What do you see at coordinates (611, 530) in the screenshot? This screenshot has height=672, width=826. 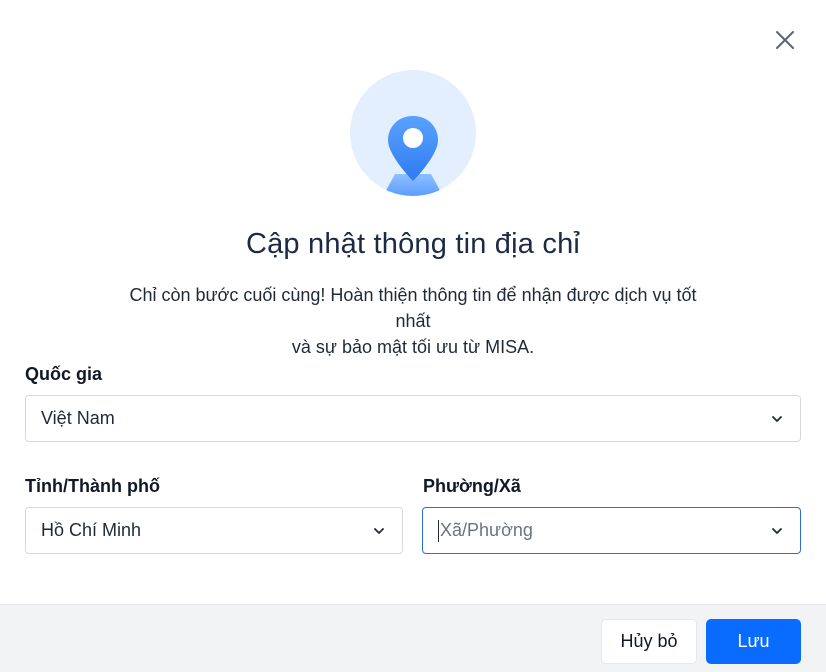 I see `ward-select: Xã/Phường` at bounding box center [611, 530].